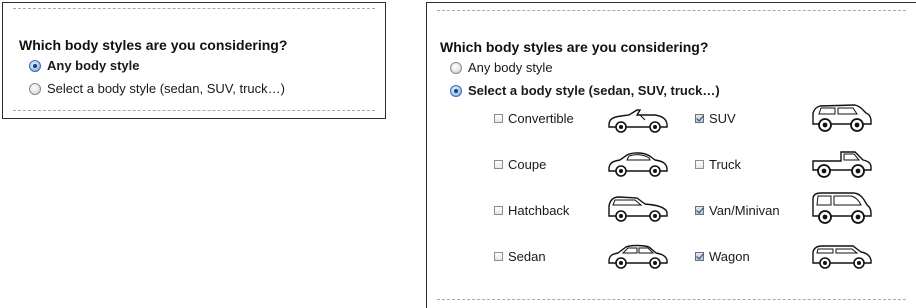 The width and height of the screenshot is (916, 308). Describe the element at coordinates (527, 256) in the screenshot. I see `option-label: Sedan` at that location.